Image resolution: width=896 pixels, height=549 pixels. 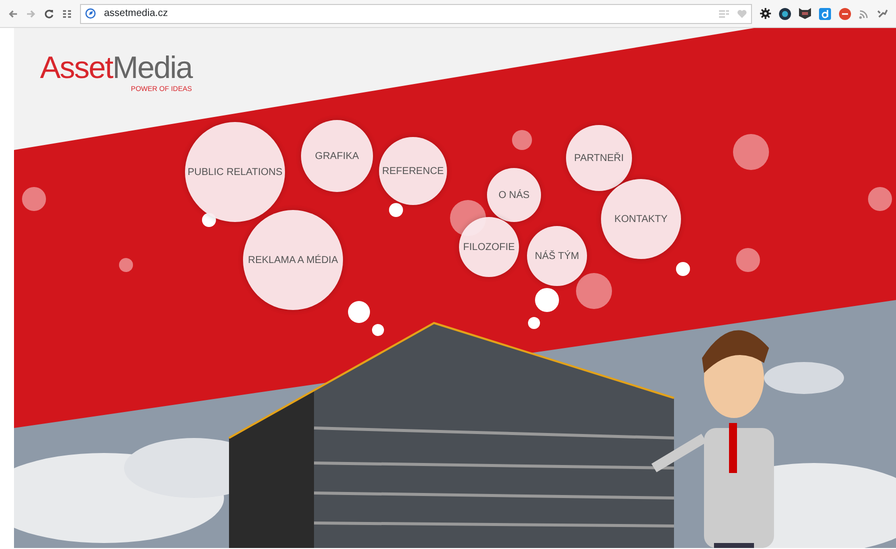 What do you see at coordinates (785, 14) in the screenshot?
I see `color-wheel-icon` at bounding box center [785, 14].